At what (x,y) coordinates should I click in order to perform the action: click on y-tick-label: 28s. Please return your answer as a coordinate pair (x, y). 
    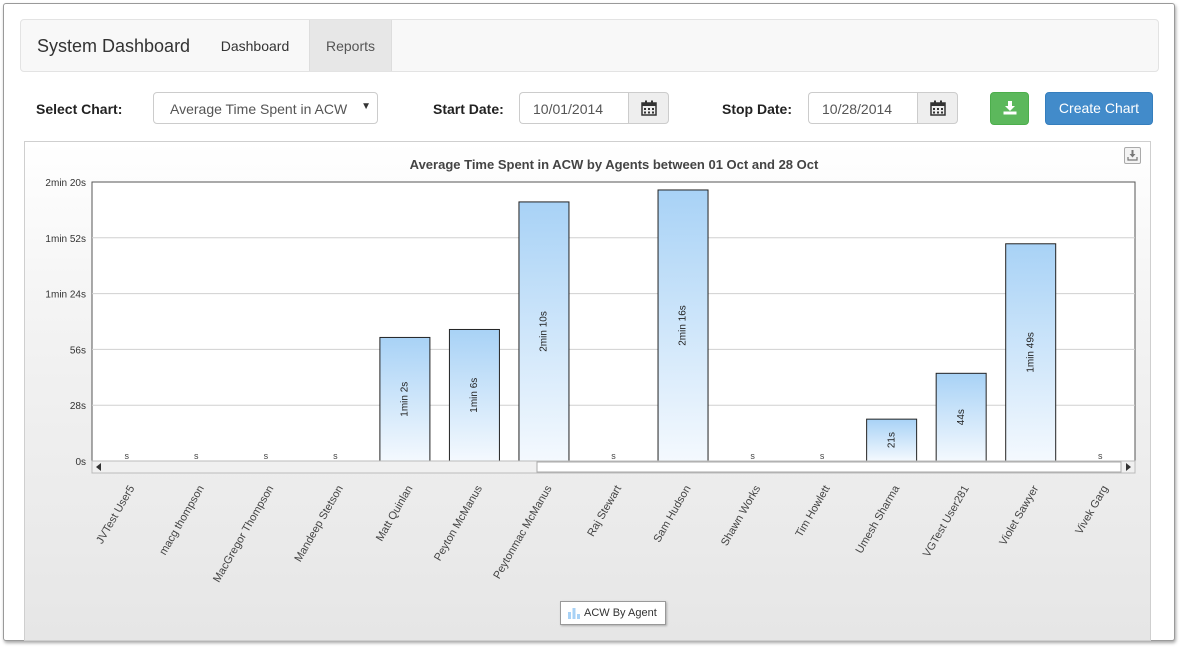
    Looking at the image, I should click on (78, 406).